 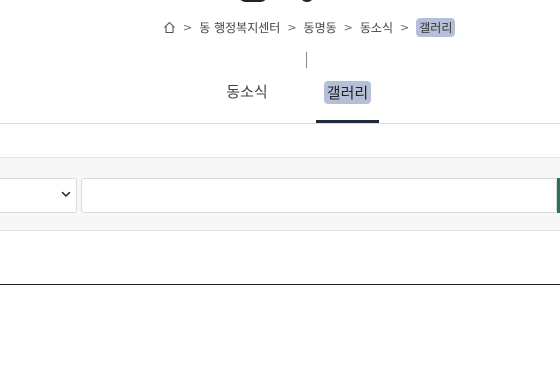 I want to click on breadcrumb-item-center: 동 행정복지센터, so click(x=239, y=27).